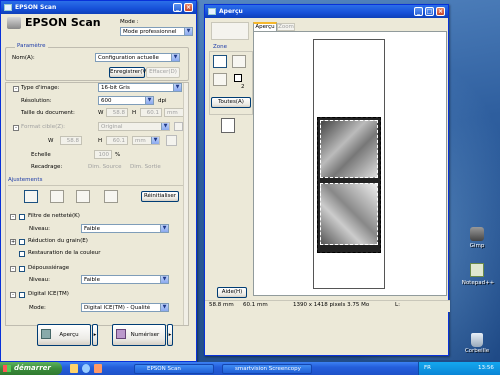 The image size is (500, 375). What do you see at coordinates (140, 87) in the screenshot?
I see `type-image-select: 16-bit Gris ▼` at bounding box center [140, 87].